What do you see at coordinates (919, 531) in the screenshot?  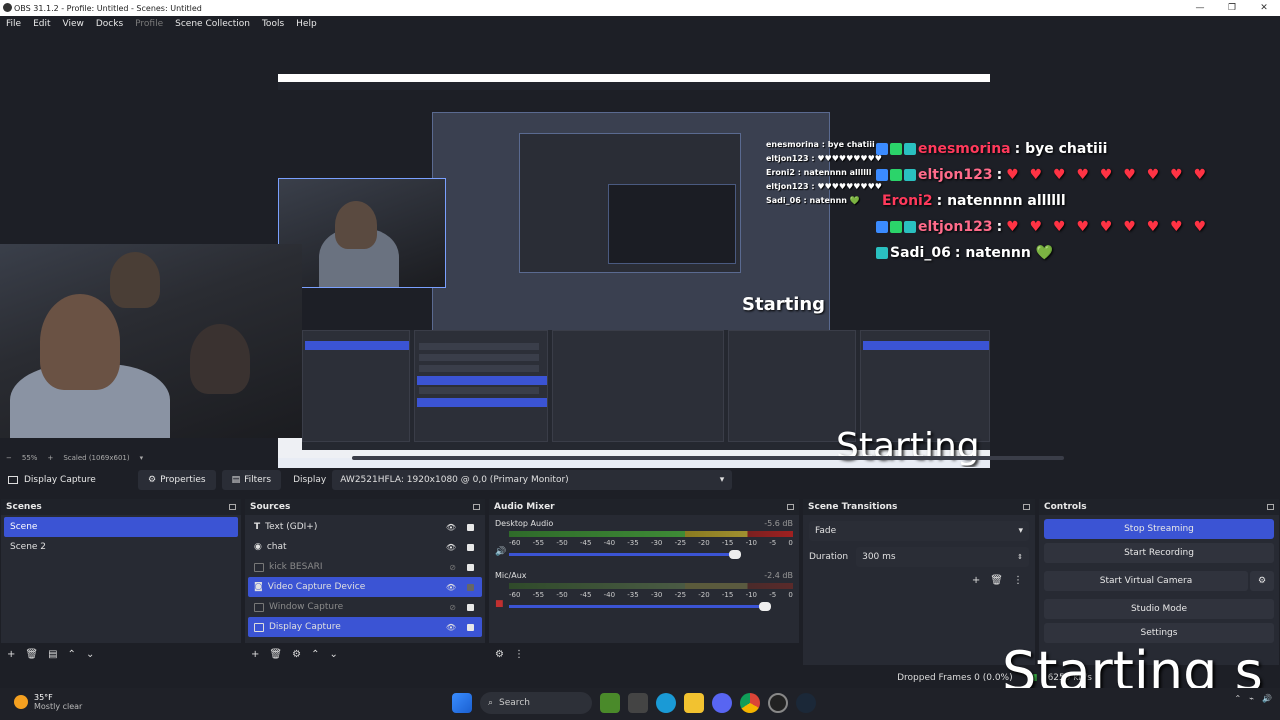 I see `transition-select: Fade ▾` at bounding box center [919, 531].